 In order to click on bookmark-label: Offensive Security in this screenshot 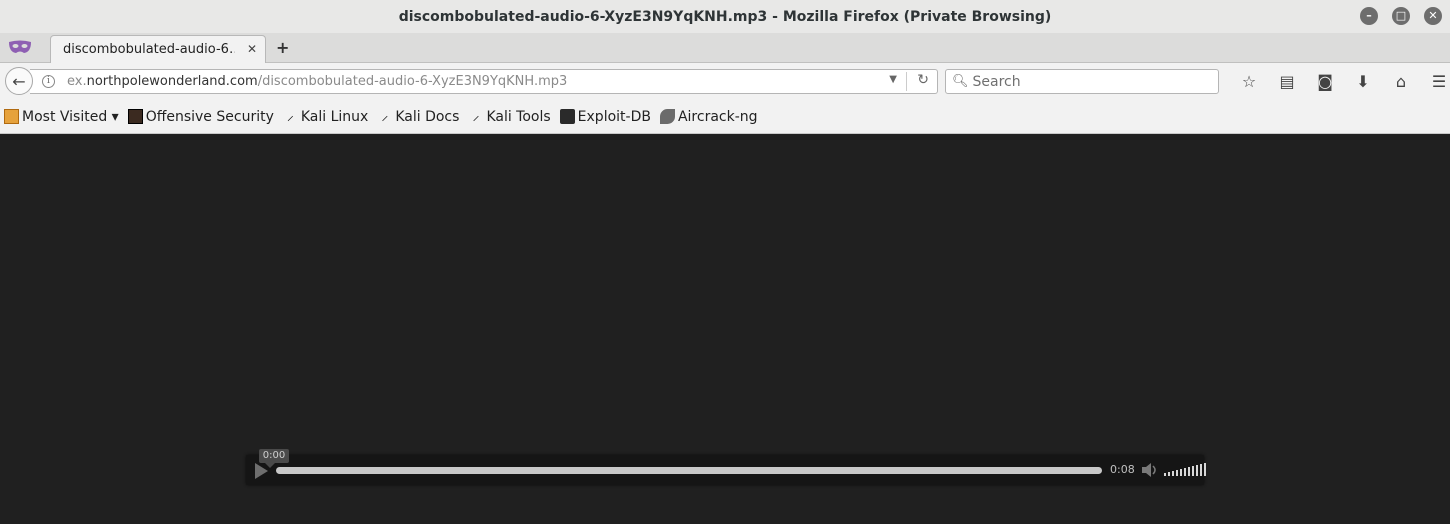, I will do `click(209, 116)`.